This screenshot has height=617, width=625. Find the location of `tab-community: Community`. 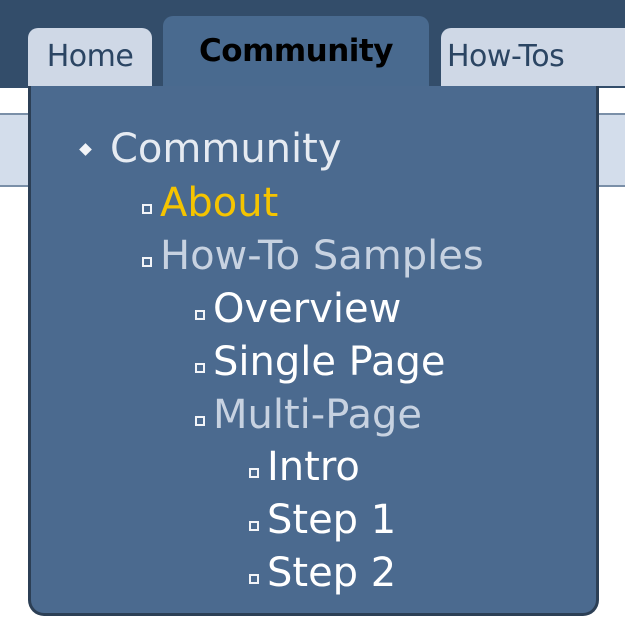

tab-community: Community is located at coordinates (296, 52).